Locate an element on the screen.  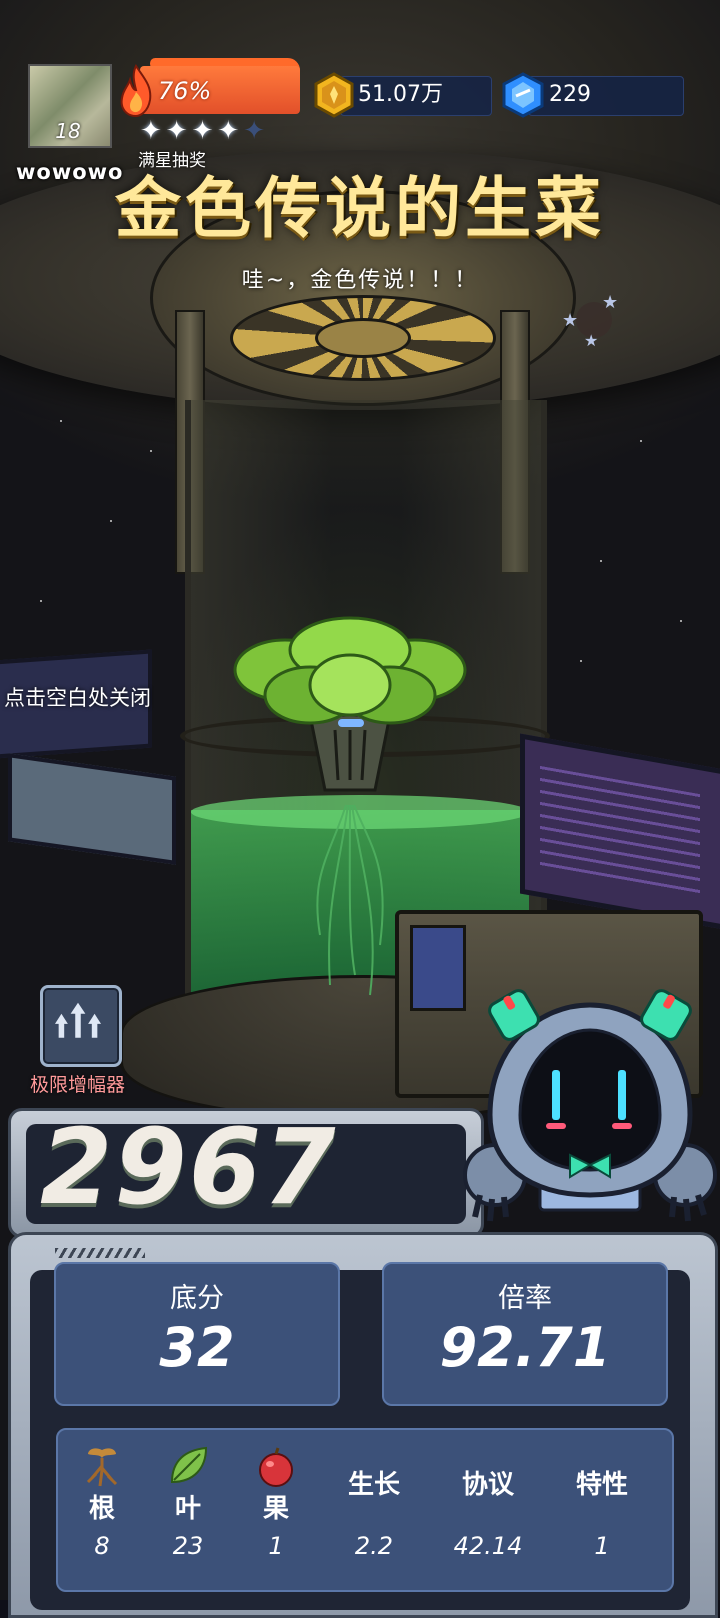
multiplier-label: 倍率 is located at coordinates (525, 1298).